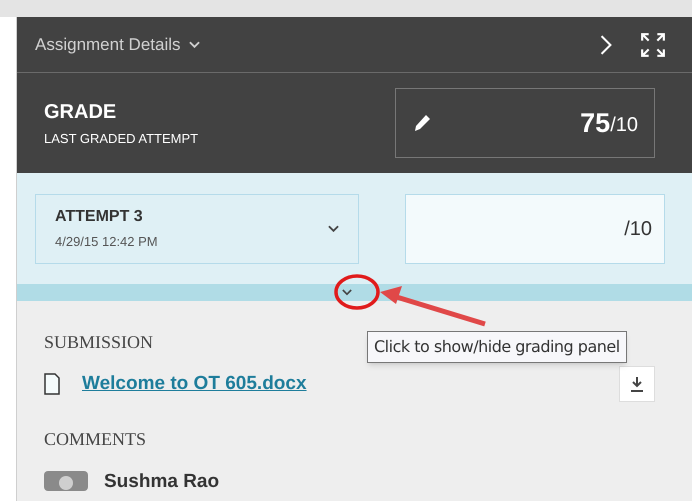 This screenshot has width=692, height=501. I want to click on grade-display: 75/10, so click(525, 123).